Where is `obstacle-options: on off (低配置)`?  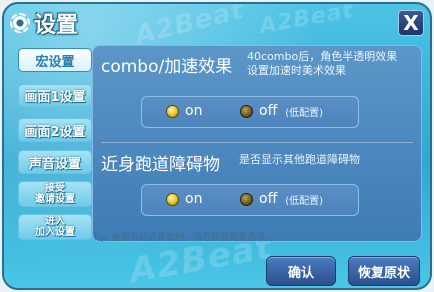
obstacle-options: on off (低配置) is located at coordinates (250, 200).